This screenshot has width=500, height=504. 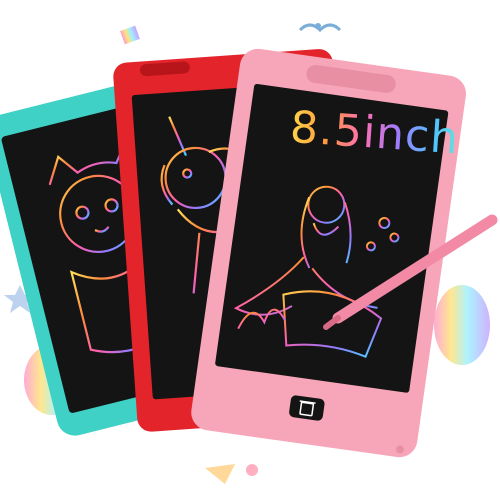 I want to click on rainbow-cloud-icon, so click(x=462, y=325).